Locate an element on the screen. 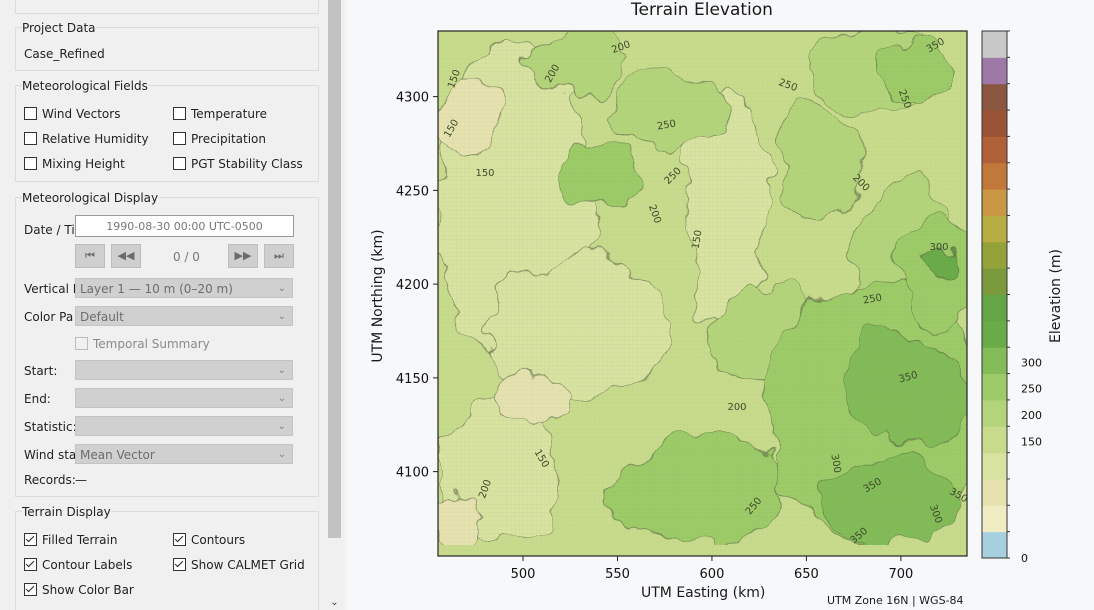 This screenshot has width=1094, height=610. wind-statistic-select: Mean Vector ⌄ is located at coordinates (184, 454).